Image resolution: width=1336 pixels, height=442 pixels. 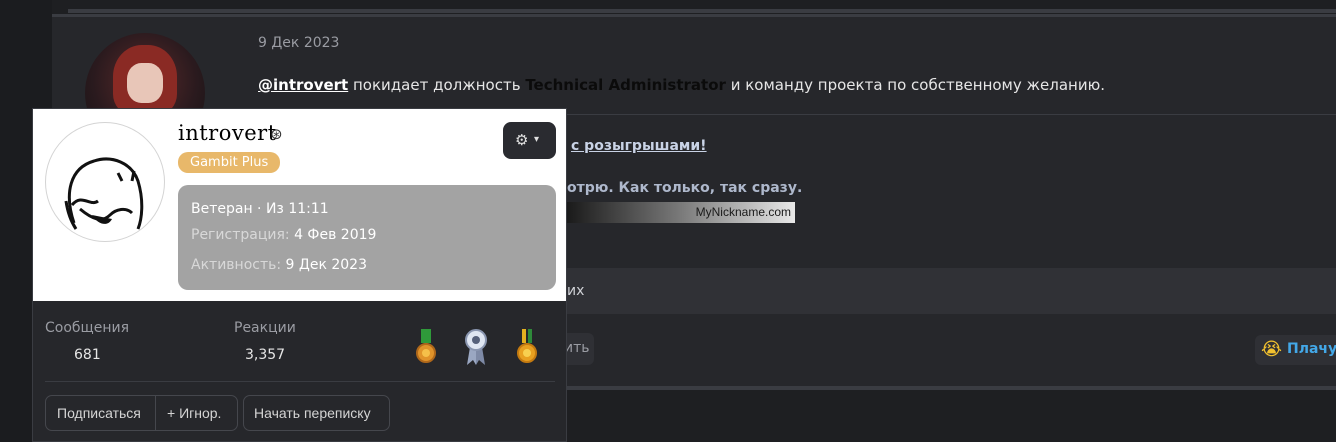 I want to click on reactions-count: 3,357, so click(x=265, y=355).